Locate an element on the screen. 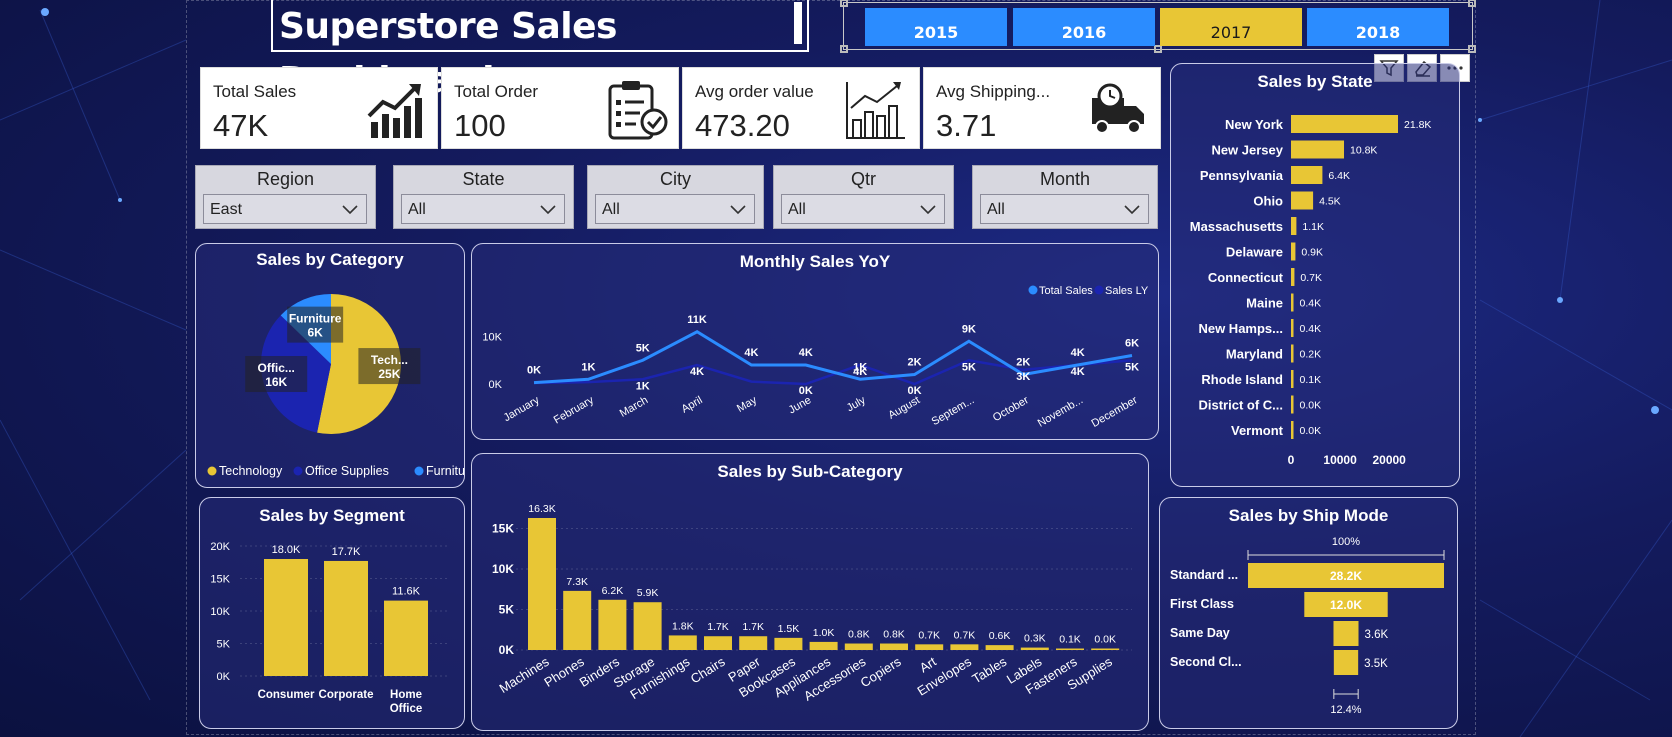 The width and height of the screenshot is (1672, 737). data-label: 0.6K is located at coordinates (1000, 636).